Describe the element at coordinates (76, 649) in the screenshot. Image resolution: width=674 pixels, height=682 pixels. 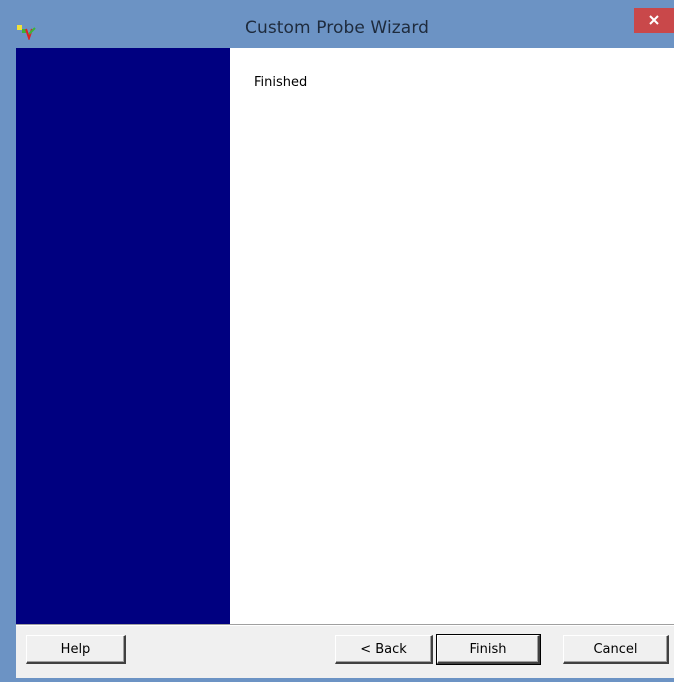
I see `help-button: Help` at that location.